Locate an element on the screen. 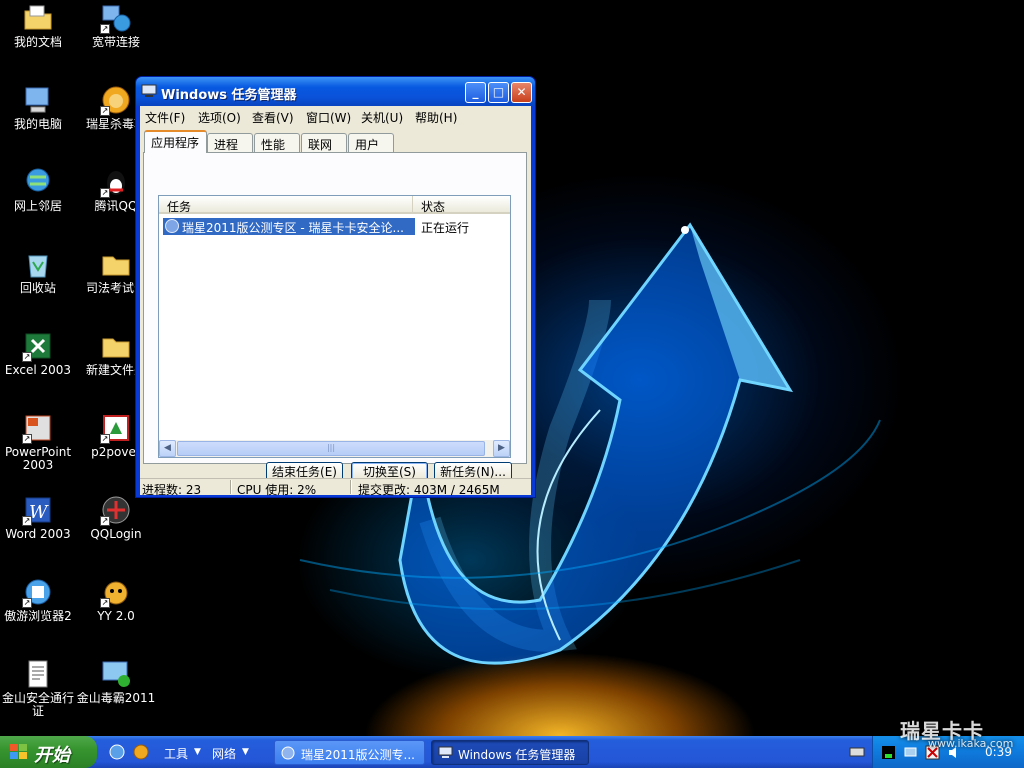  window-titlebar: Windows 任务管理器 _ □ ✕ is located at coordinates (335, 91).